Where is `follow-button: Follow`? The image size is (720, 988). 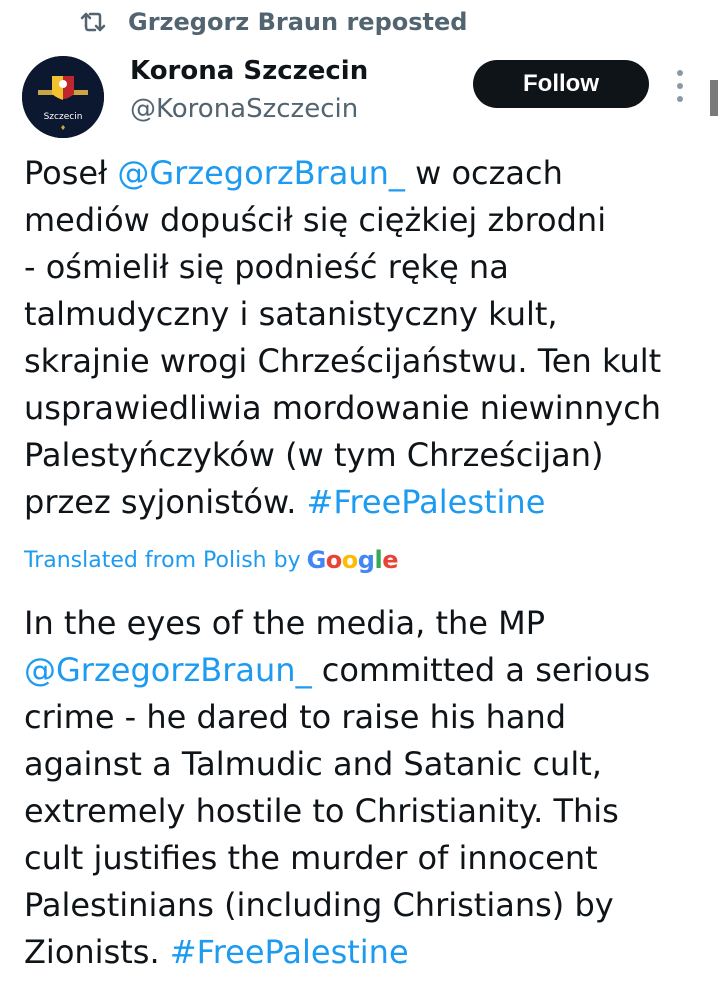
follow-button: Follow is located at coordinates (561, 84).